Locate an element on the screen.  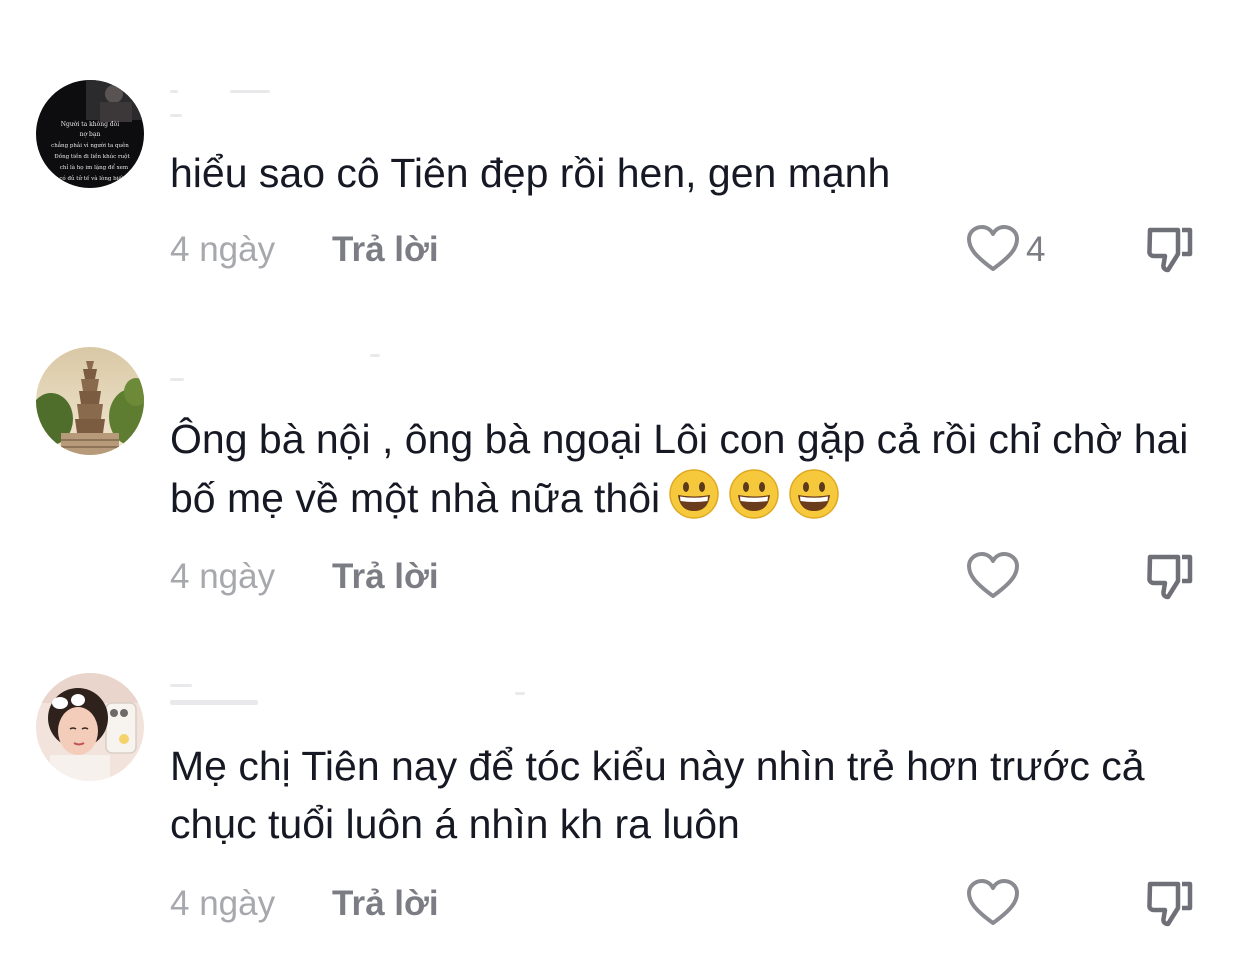
comment-actions: 4 ngày Trả lời 4 is located at coordinates (700, 249).